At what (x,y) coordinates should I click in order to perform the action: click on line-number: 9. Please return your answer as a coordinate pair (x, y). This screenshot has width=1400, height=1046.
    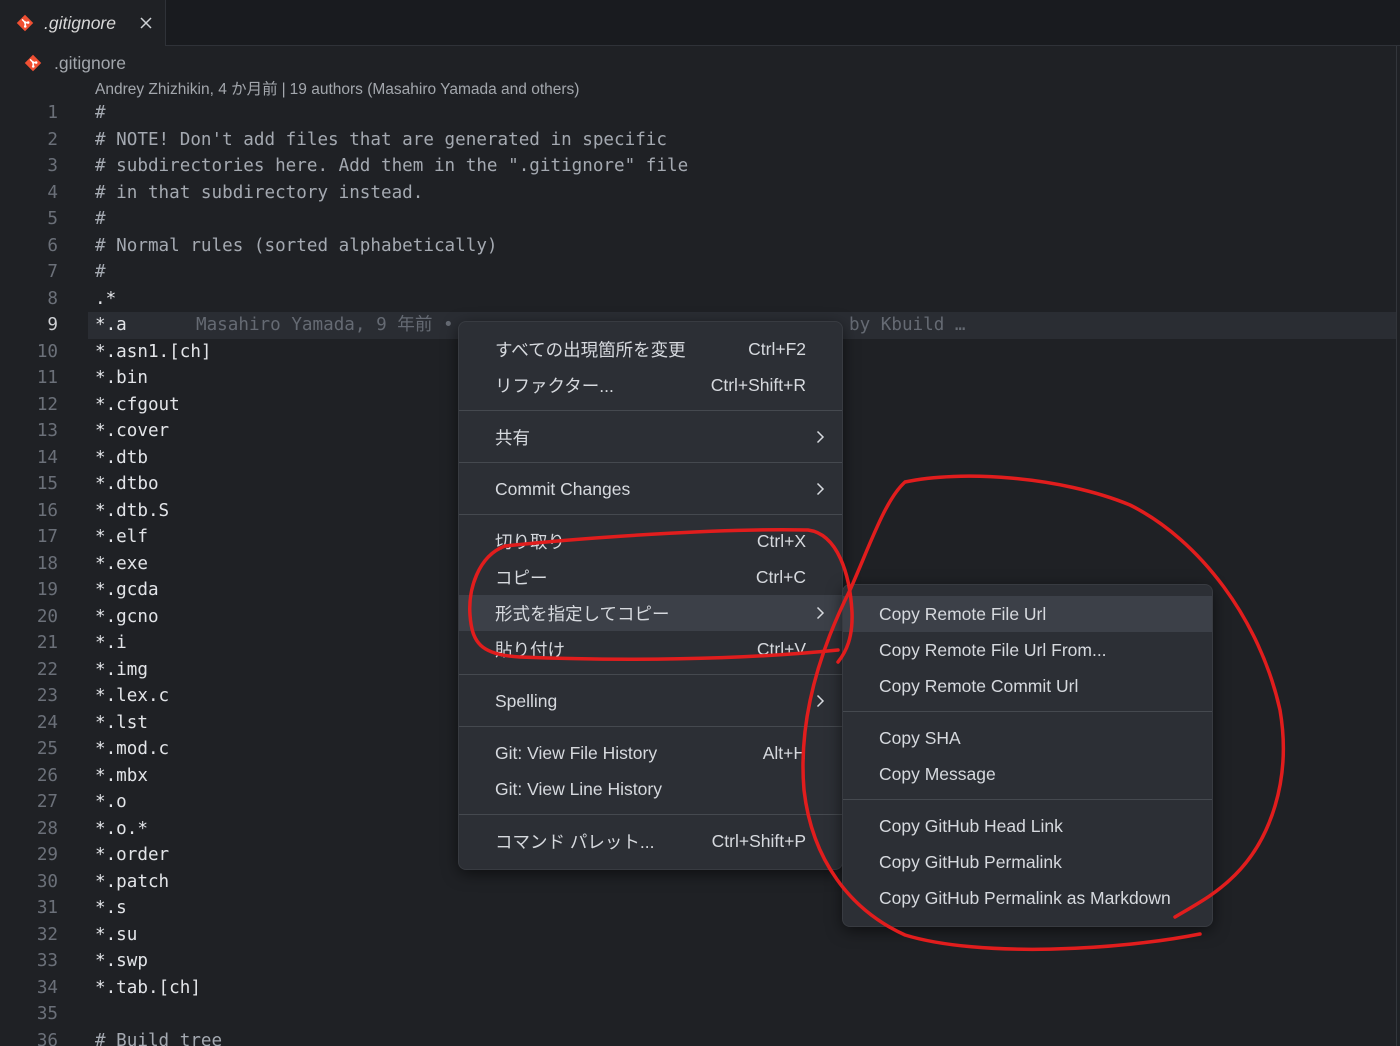
    Looking at the image, I should click on (29, 325).